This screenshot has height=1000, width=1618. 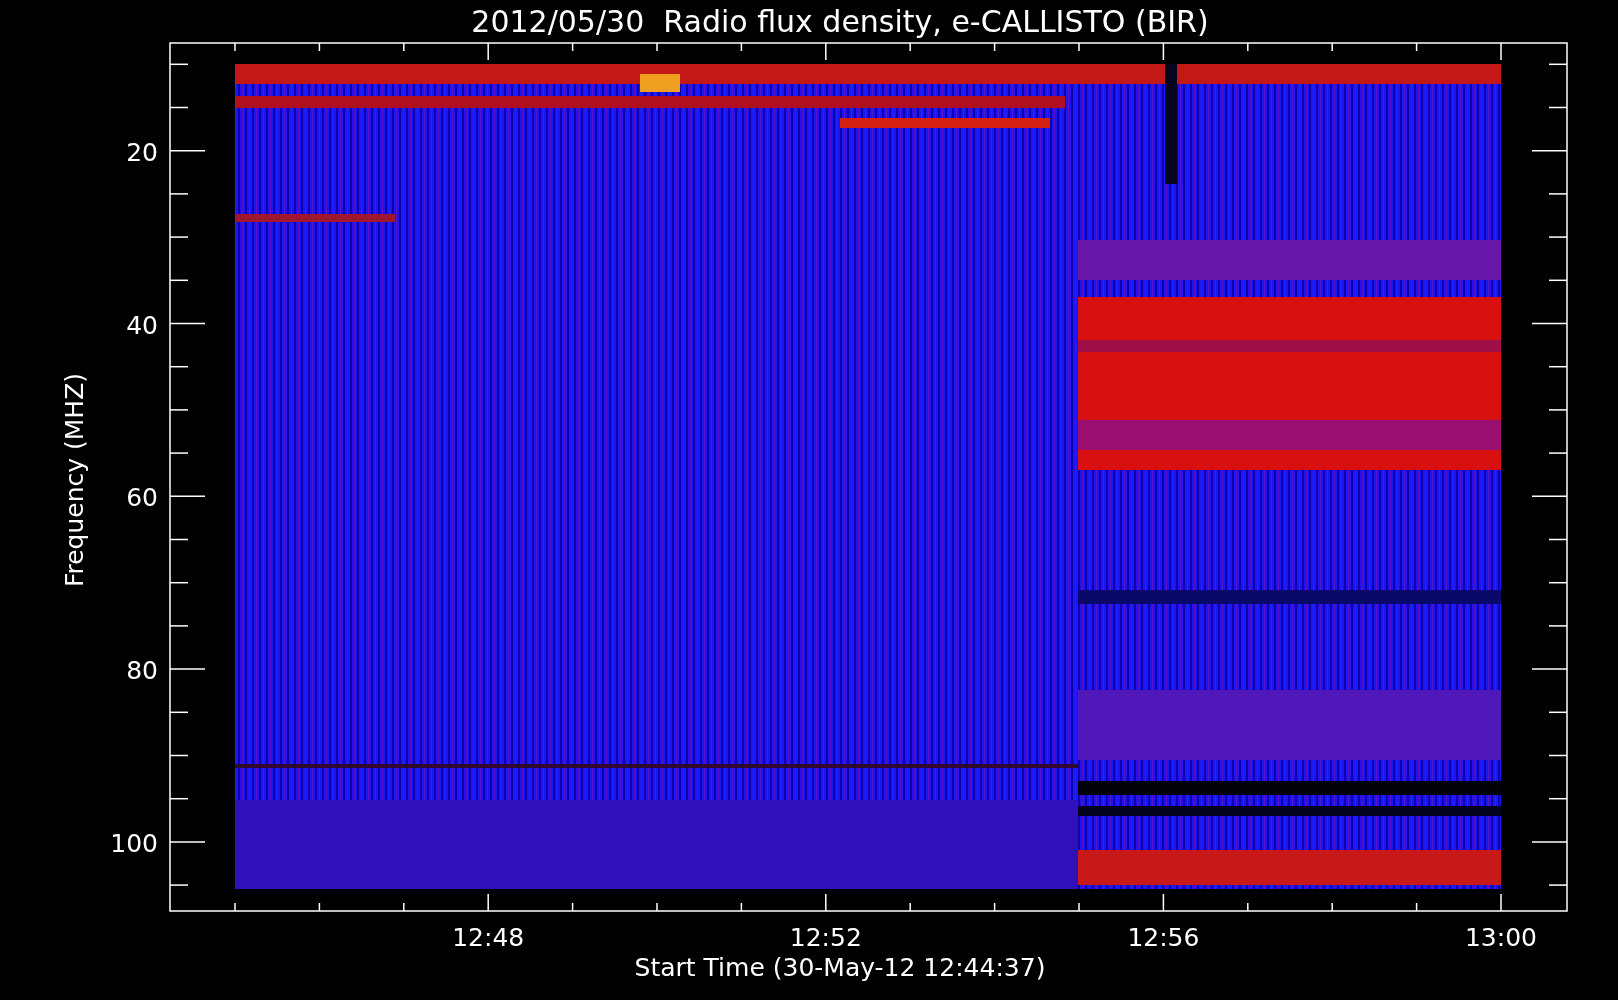 I want to click on y-tick-label: 100, so click(x=134, y=843).